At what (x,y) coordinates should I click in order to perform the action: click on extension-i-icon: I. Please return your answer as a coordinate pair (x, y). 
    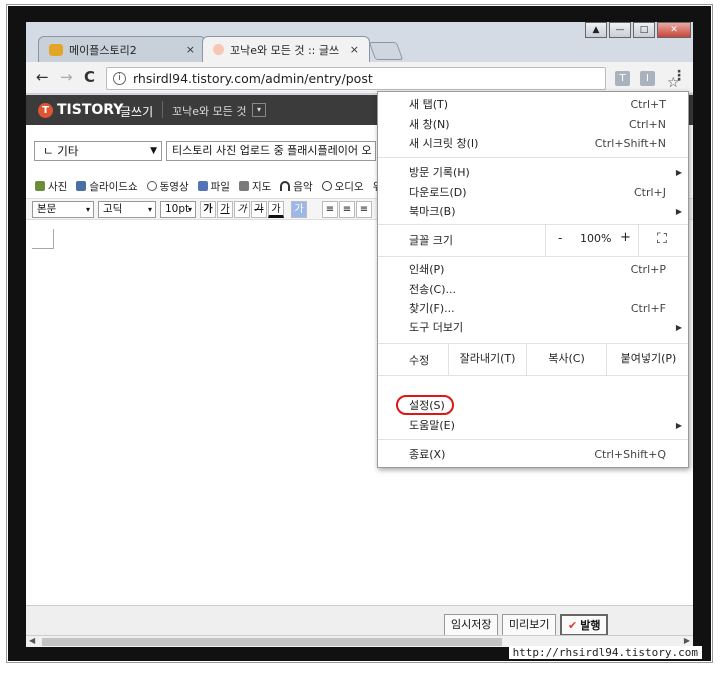
    Looking at the image, I should click on (647, 78).